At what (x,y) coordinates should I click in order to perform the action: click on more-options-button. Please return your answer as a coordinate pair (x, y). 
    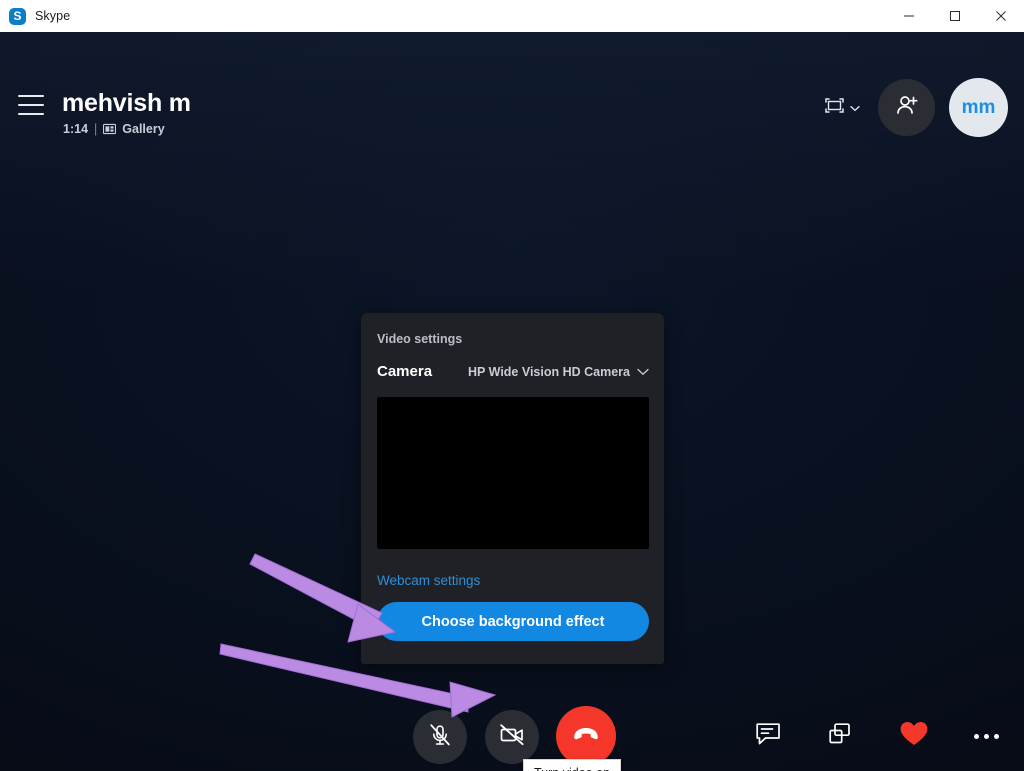
    Looking at the image, I should click on (986, 736).